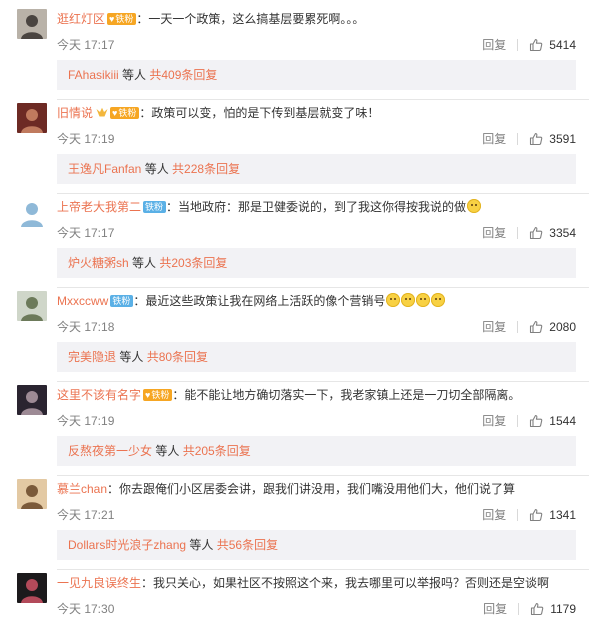  I want to click on username-link: 慕兰chan, so click(82, 489).